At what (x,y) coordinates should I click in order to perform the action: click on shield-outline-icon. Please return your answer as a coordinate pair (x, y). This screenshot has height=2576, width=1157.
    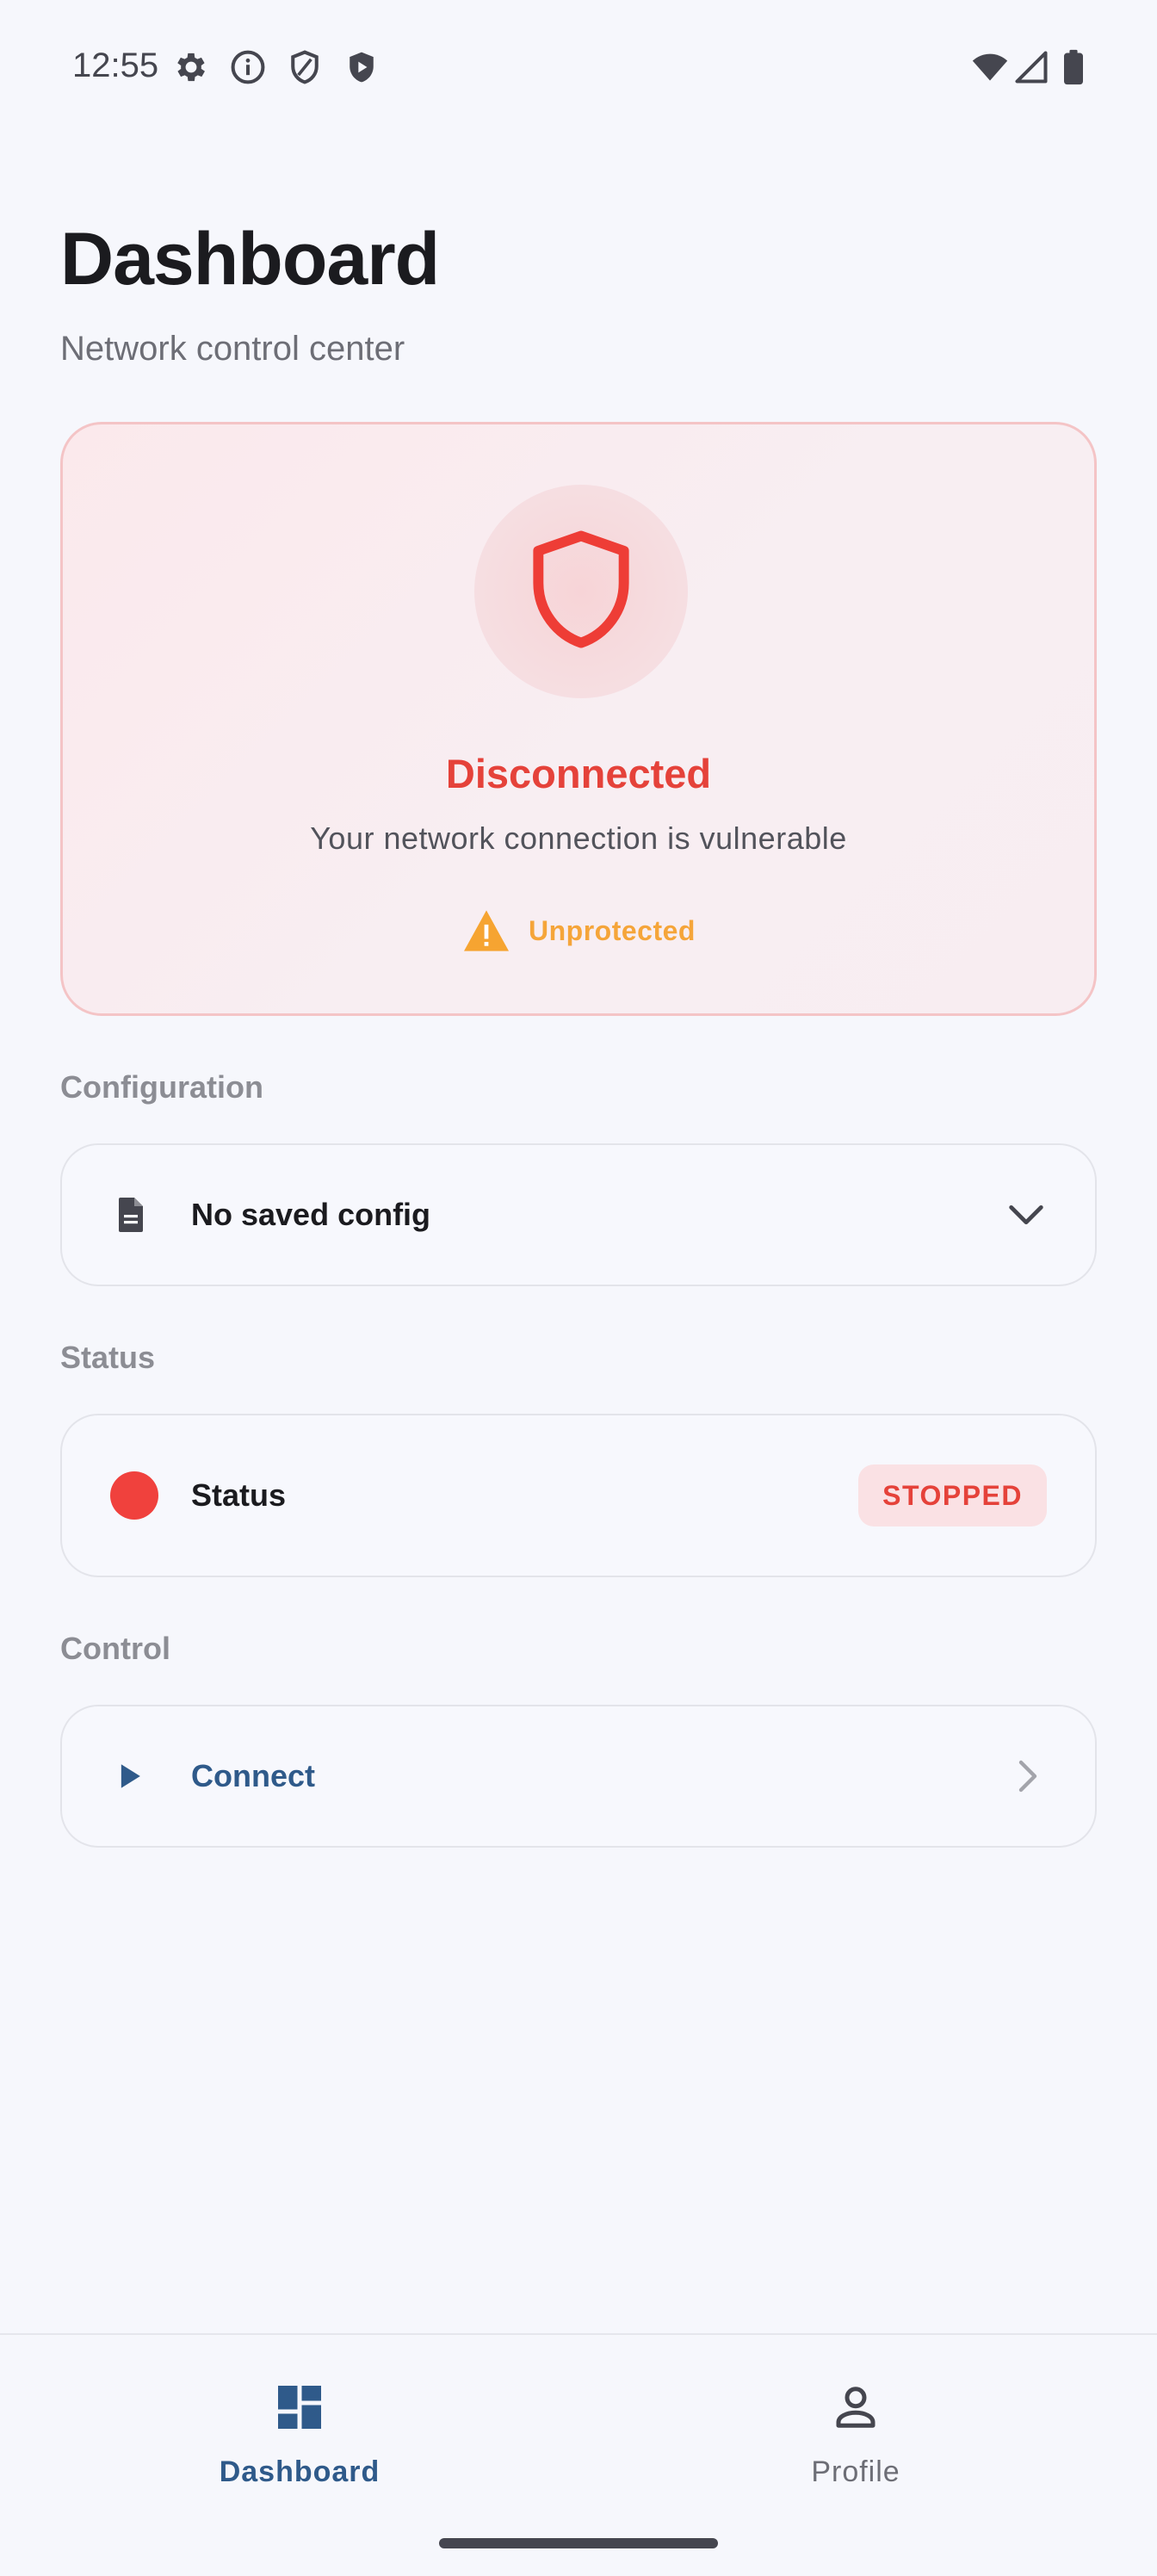
    Looking at the image, I should click on (305, 67).